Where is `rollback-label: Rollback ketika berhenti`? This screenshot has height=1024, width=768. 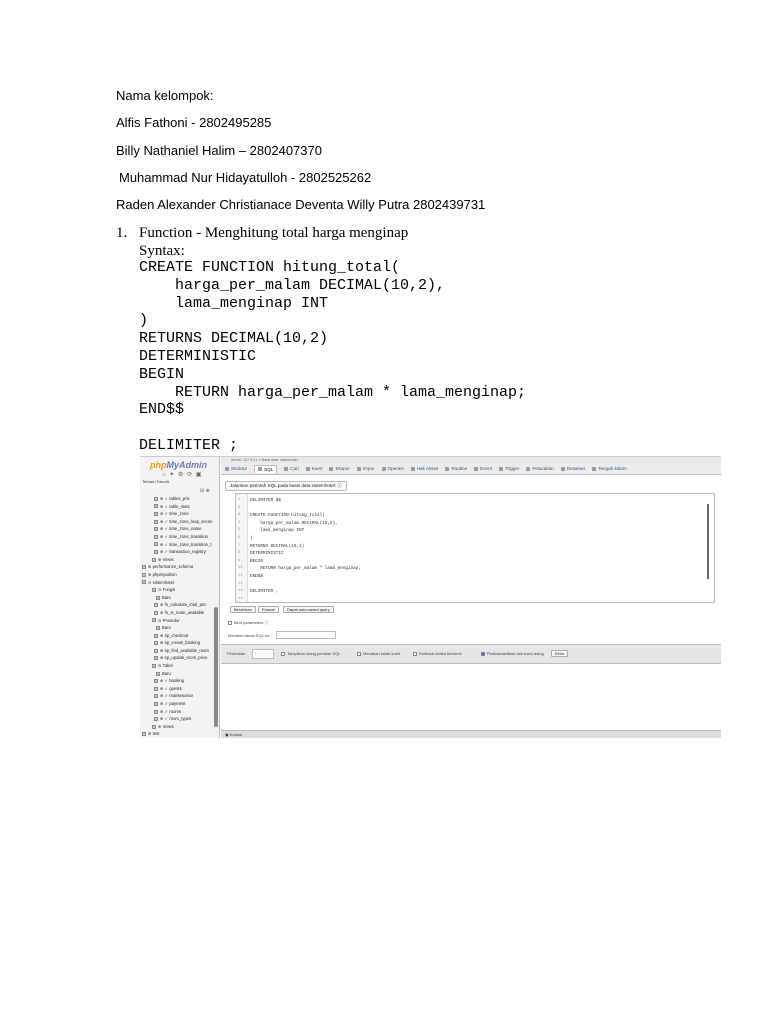 rollback-label: Rollback ketika berhenti is located at coordinates (440, 653).